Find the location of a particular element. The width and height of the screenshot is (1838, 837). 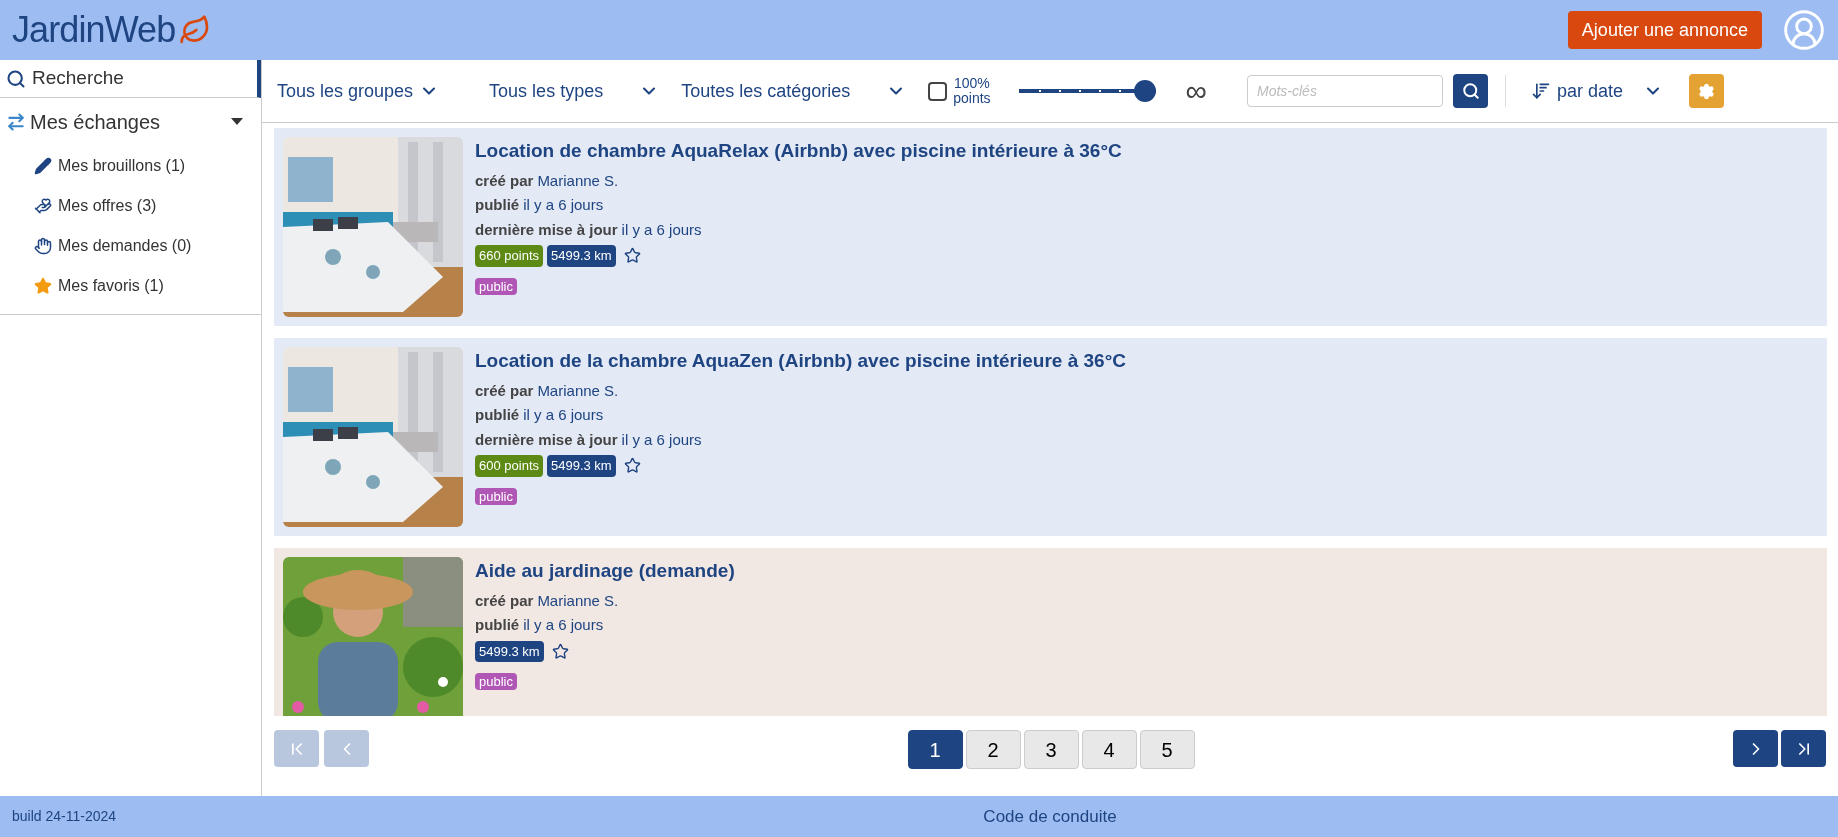

item-label: Mes offres (3) is located at coordinates (107, 206).